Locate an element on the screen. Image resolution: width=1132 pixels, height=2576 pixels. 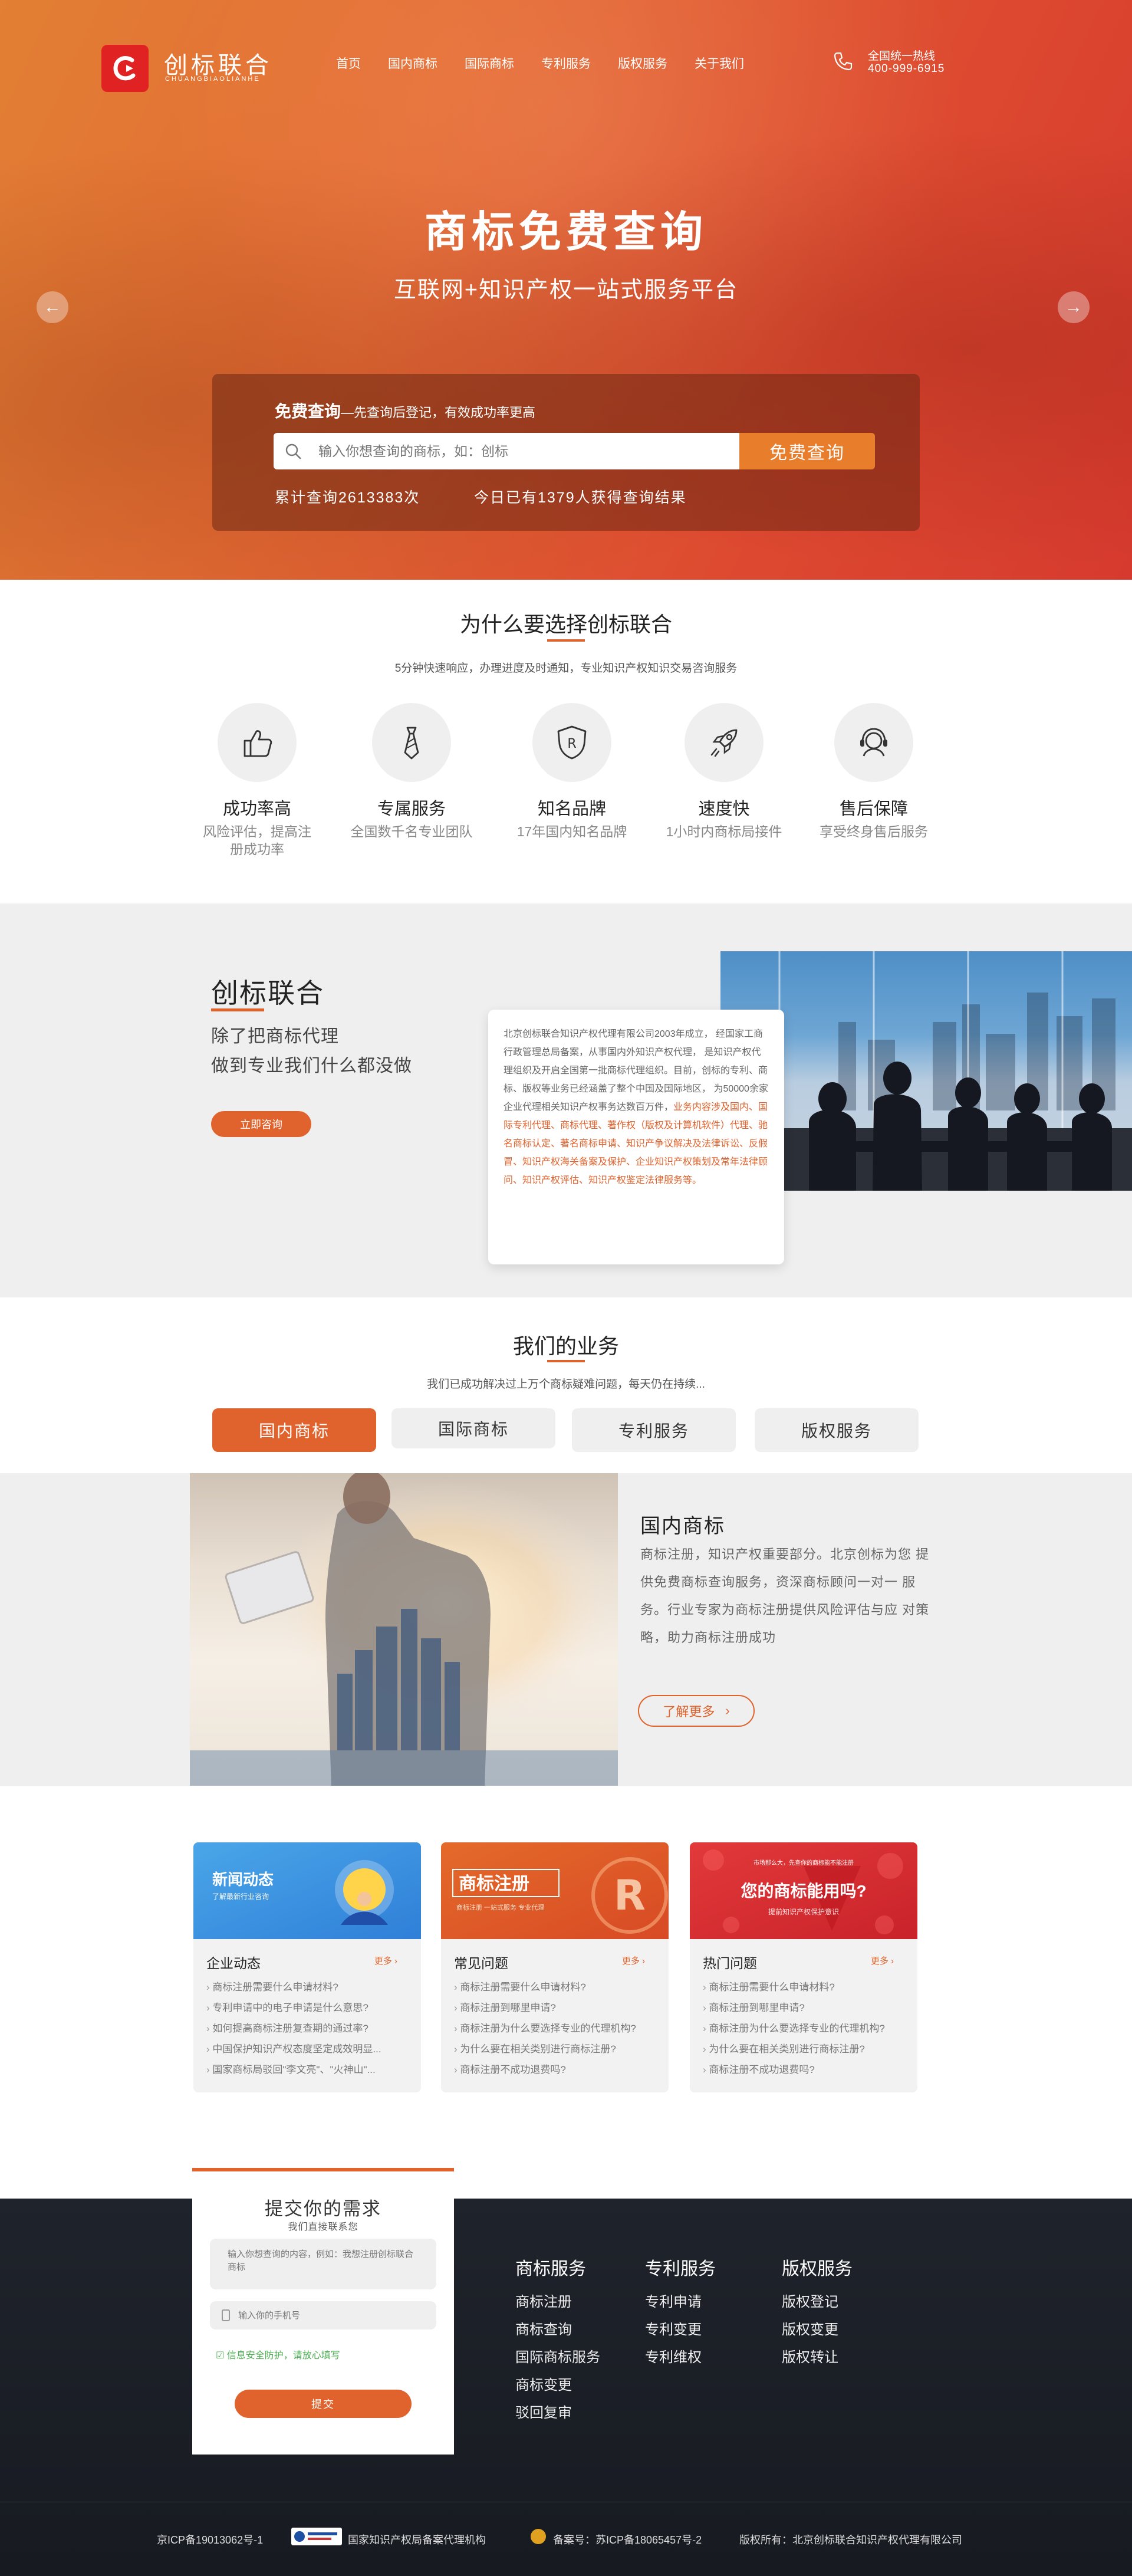
form-subtitle: 我们直接联系您 is located at coordinates (323, 2227).